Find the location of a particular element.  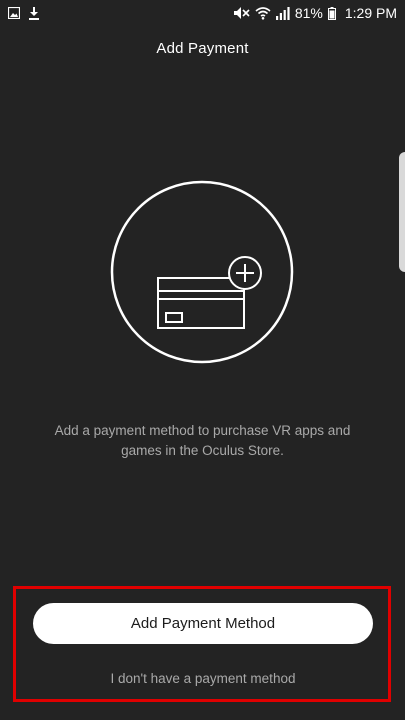

add-payment-method-button: Add Payment Method is located at coordinates (203, 623).